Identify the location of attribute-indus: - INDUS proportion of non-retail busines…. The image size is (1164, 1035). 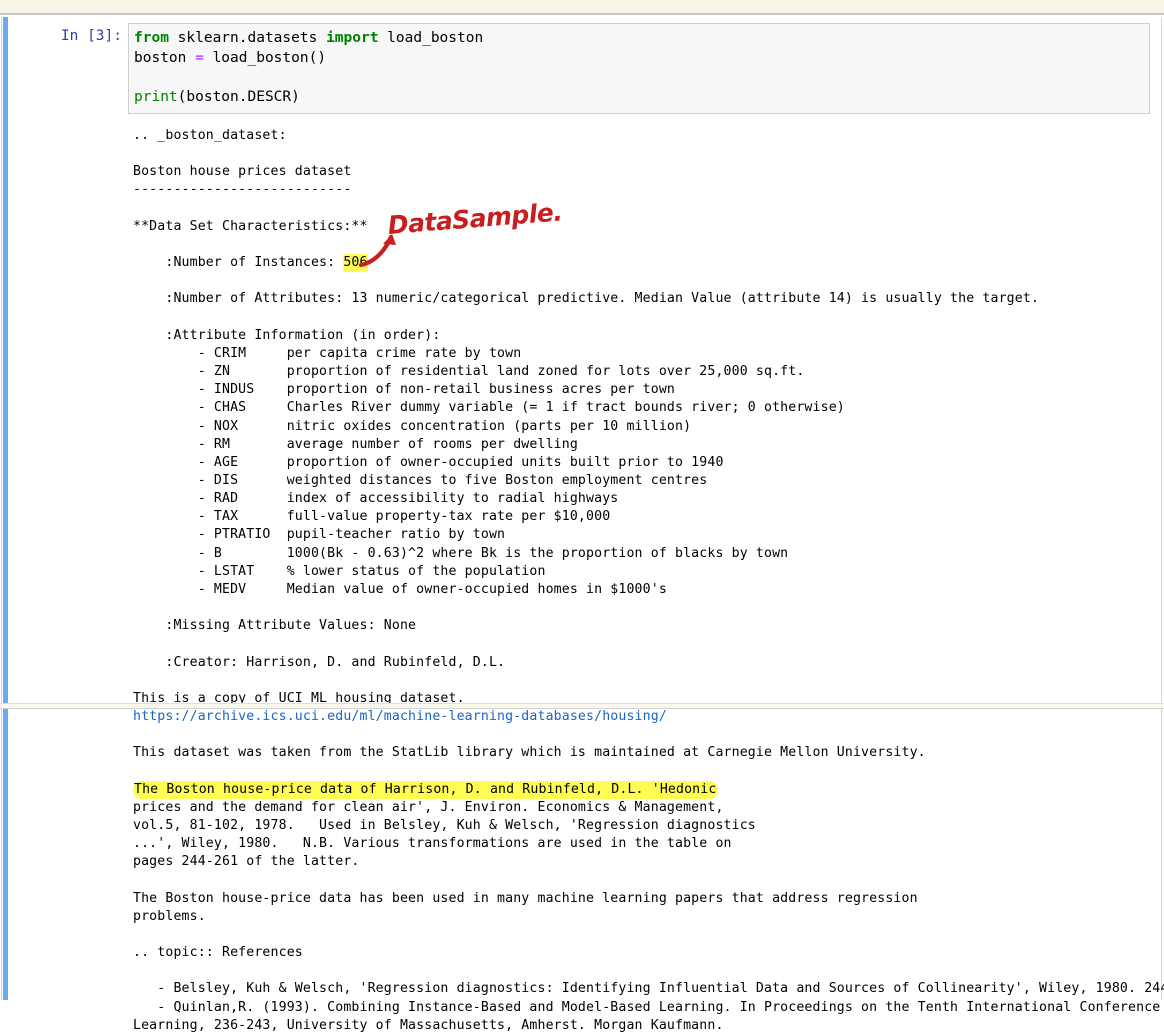
(404, 390).